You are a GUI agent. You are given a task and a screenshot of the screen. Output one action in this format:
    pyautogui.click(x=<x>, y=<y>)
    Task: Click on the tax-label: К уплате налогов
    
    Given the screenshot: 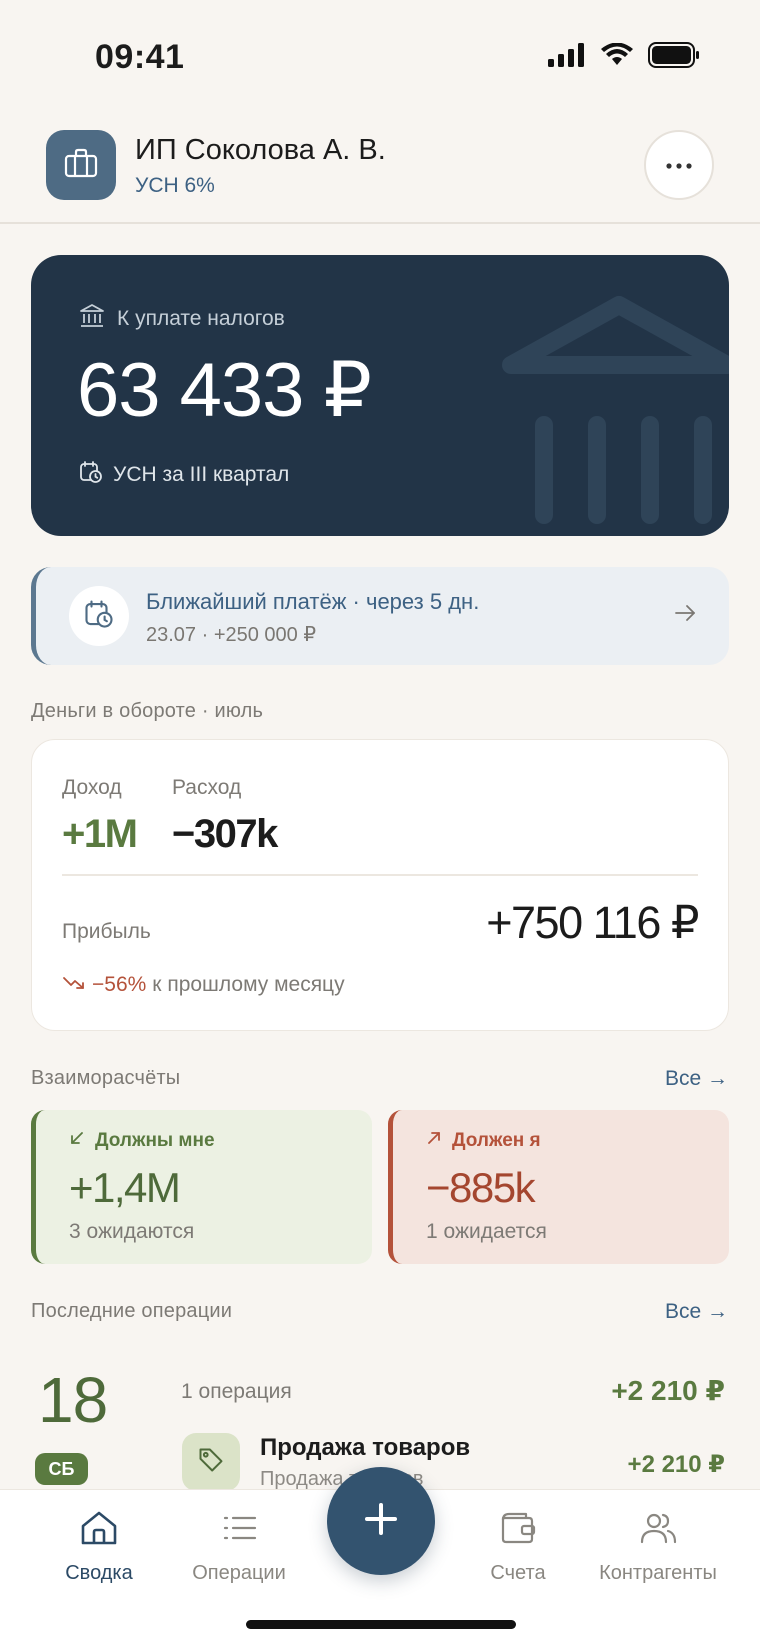 What is the action you would take?
    pyautogui.click(x=201, y=318)
    